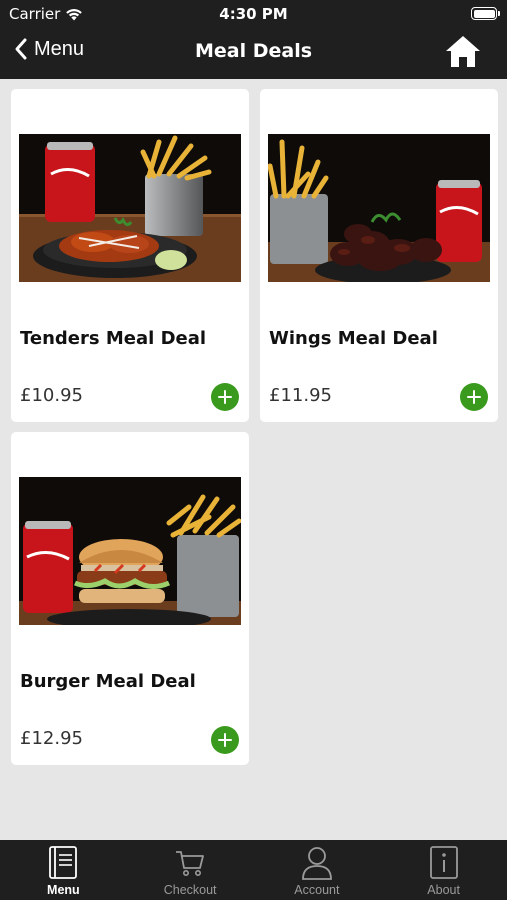 This screenshot has height=900, width=507. I want to click on tab-label: Account, so click(317, 890).